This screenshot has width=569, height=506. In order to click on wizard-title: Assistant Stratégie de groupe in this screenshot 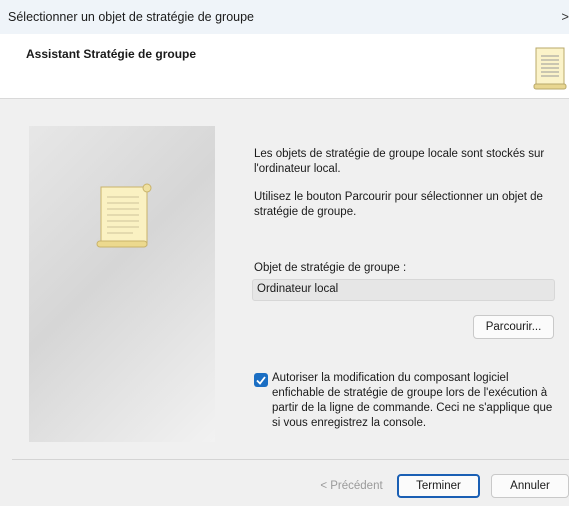, I will do `click(111, 54)`.